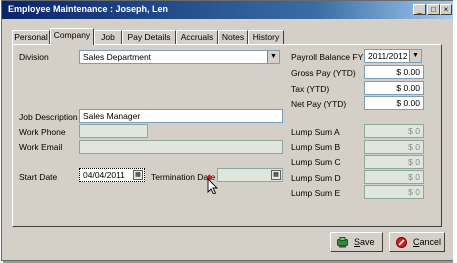 The height and width of the screenshot is (263, 457). Describe the element at coordinates (179, 57) in the screenshot. I see `division-select: Sales Department ▼` at that location.